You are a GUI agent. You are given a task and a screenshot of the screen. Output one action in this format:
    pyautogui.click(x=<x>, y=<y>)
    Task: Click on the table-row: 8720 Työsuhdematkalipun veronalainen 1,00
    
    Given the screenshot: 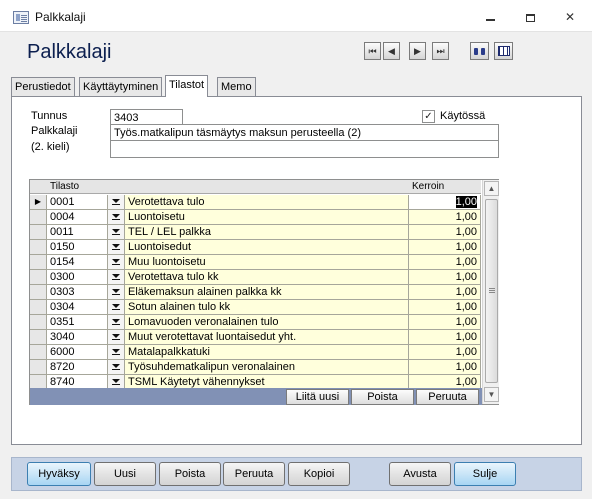 What is the action you would take?
    pyautogui.click(x=255, y=367)
    